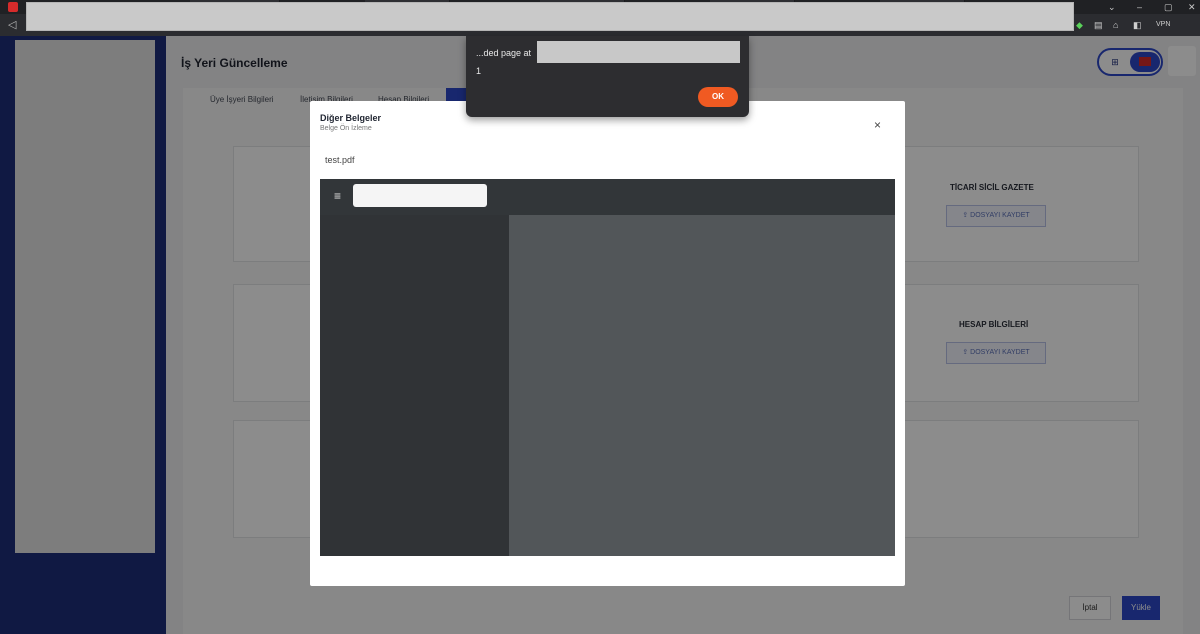 The image size is (1200, 634). I want to click on browser-app-icon, so click(13, 7).